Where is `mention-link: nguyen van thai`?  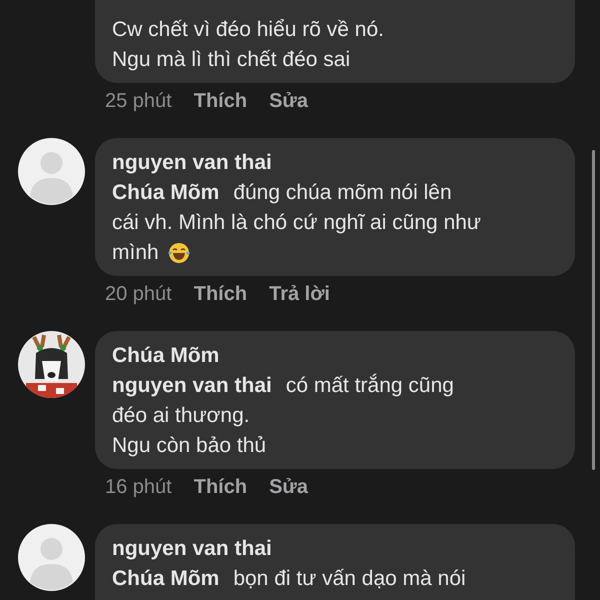 mention-link: nguyen van thai is located at coordinates (192, 386).